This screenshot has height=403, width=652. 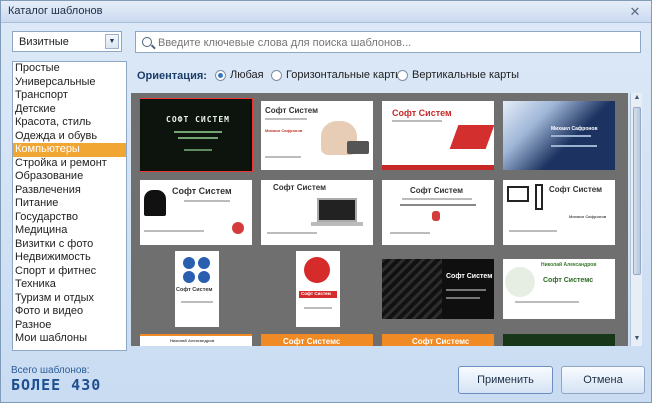 What do you see at coordinates (69, 177) in the screenshot?
I see `category-item: Образование` at bounding box center [69, 177].